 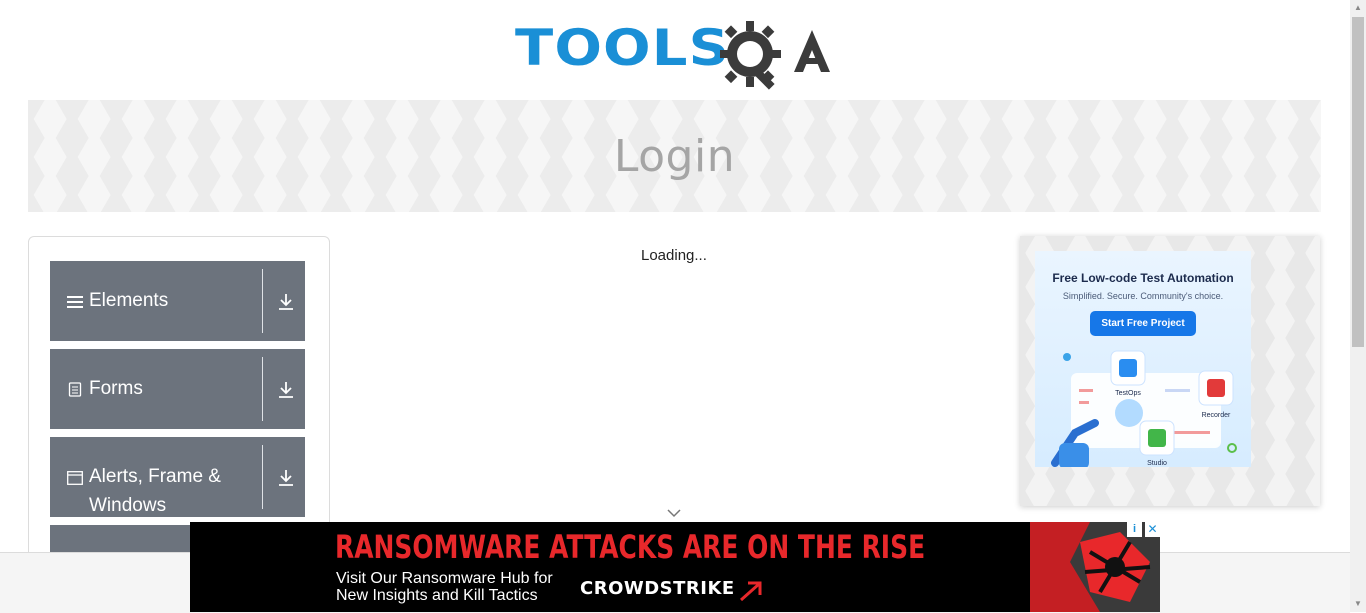 What do you see at coordinates (1144, 408) in the screenshot?
I see `ad-illustration: TestOps Recorder Studio` at bounding box center [1144, 408].